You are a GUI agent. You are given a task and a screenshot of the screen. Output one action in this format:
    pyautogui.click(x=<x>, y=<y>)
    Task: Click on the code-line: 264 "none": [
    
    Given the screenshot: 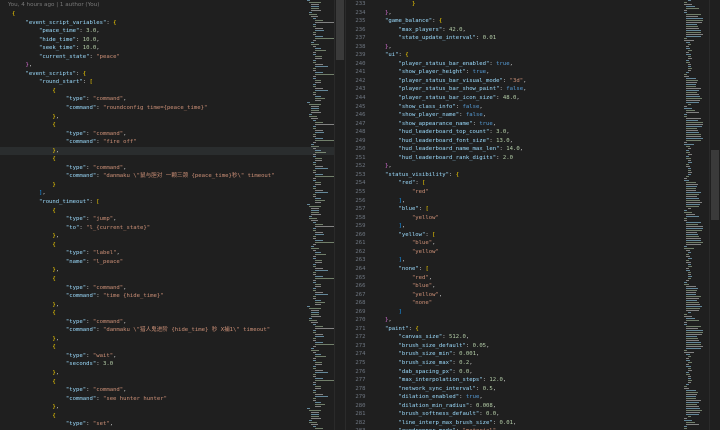 What is the action you would take?
    pyautogui.click(x=533, y=269)
    